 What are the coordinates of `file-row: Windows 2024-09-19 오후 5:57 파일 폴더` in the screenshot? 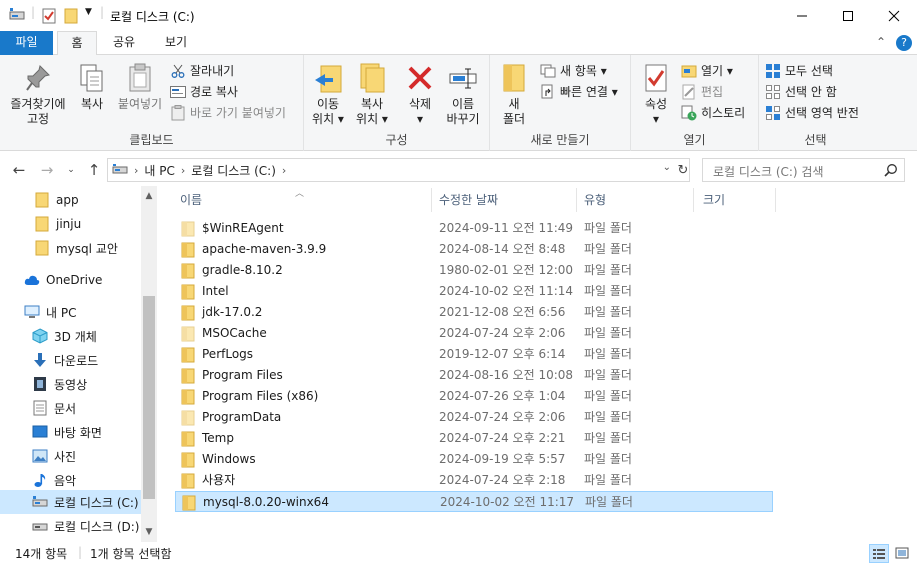 It's located at (474, 459).